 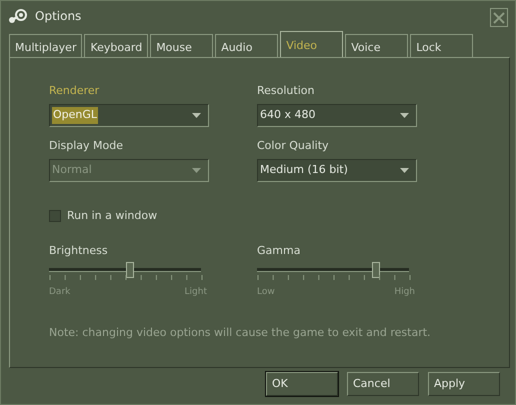 I want to click on close-button, so click(x=499, y=17).